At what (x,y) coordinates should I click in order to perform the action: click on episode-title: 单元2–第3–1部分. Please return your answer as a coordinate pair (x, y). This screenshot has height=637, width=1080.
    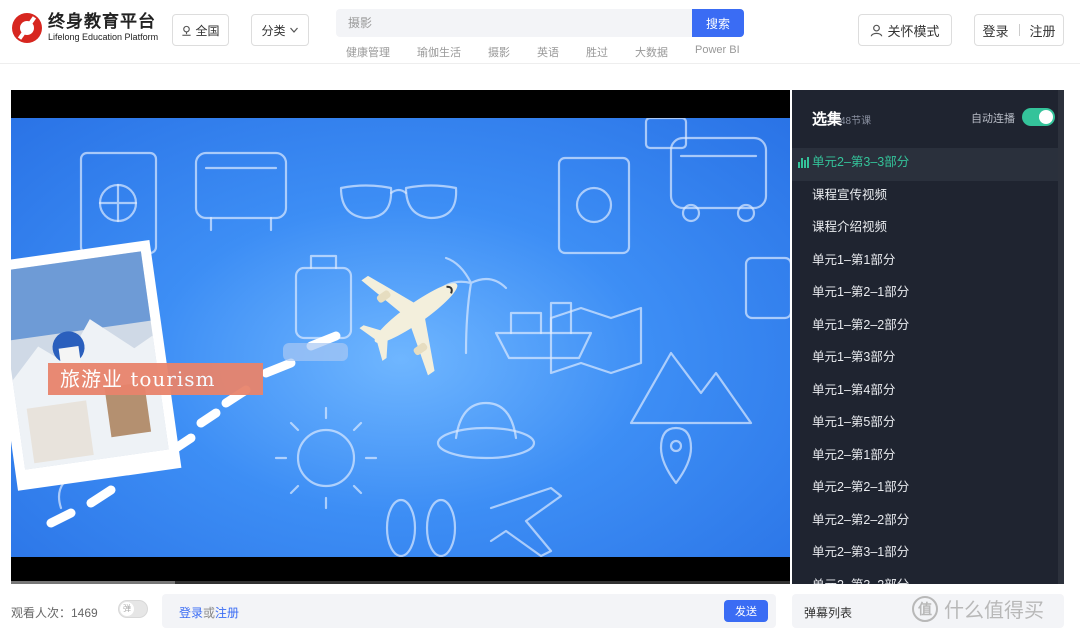
    Looking at the image, I should click on (861, 552).